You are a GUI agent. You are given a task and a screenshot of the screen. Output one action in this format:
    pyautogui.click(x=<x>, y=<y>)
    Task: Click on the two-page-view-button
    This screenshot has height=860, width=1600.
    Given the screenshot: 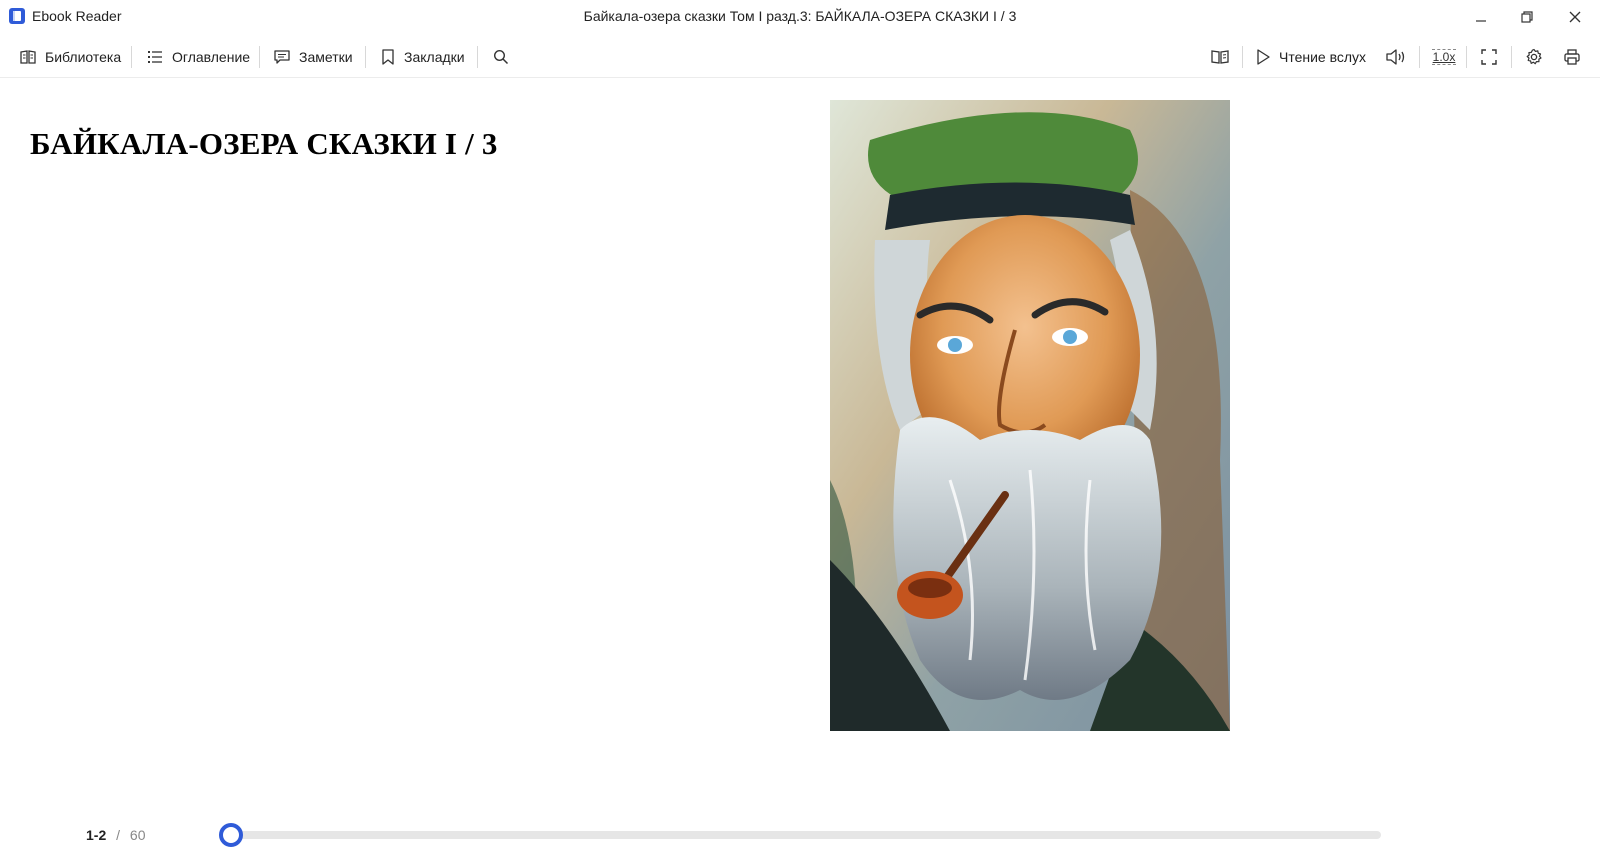 What is the action you would take?
    pyautogui.click(x=1220, y=57)
    